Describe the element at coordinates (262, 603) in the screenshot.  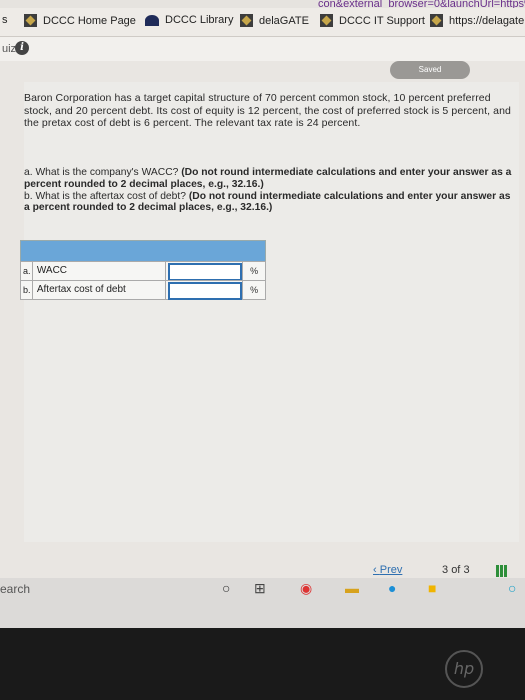
I see `taskbar: earch ○ ⊞ ◉ ▬ ● ■ ○` at that location.